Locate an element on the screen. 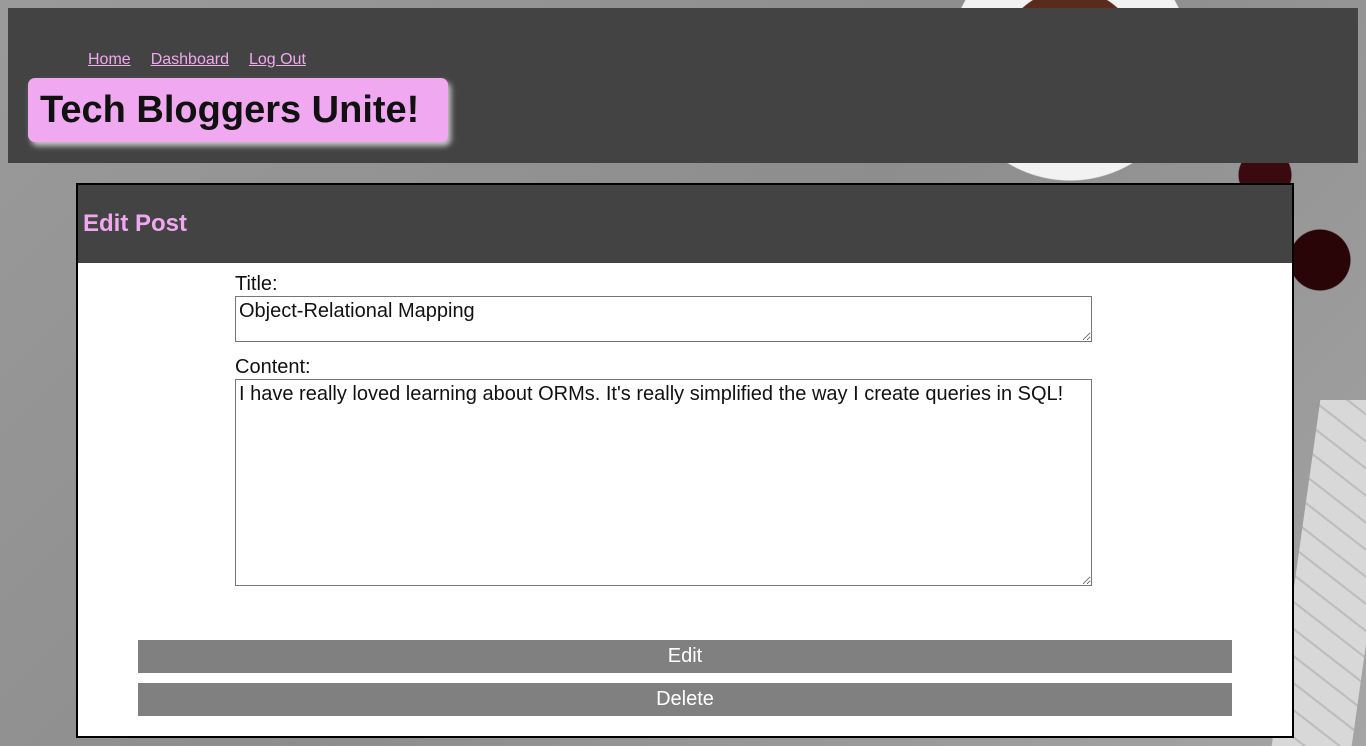 This screenshot has width=1366, height=746. delete-button: Delete is located at coordinates (685, 699).